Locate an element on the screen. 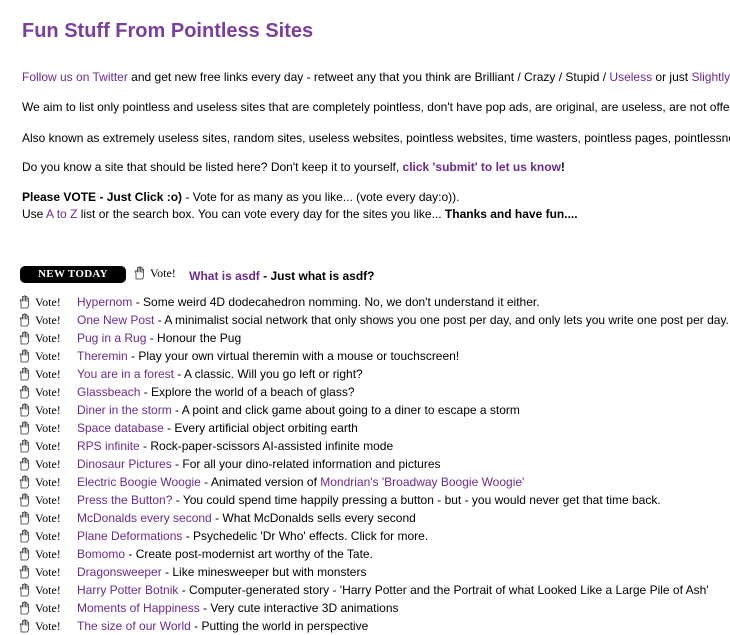  site-link: You are in a forest is located at coordinates (125, 374).